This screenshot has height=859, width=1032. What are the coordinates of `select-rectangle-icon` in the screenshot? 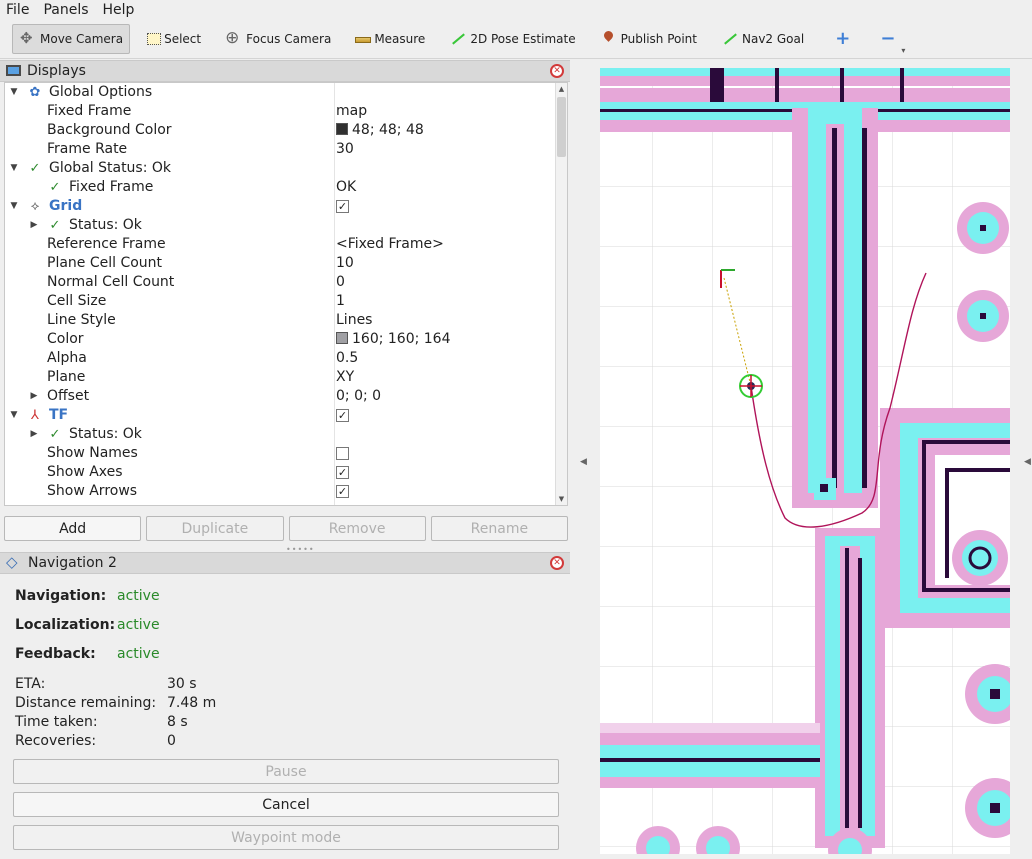 It's located at (154, 38).